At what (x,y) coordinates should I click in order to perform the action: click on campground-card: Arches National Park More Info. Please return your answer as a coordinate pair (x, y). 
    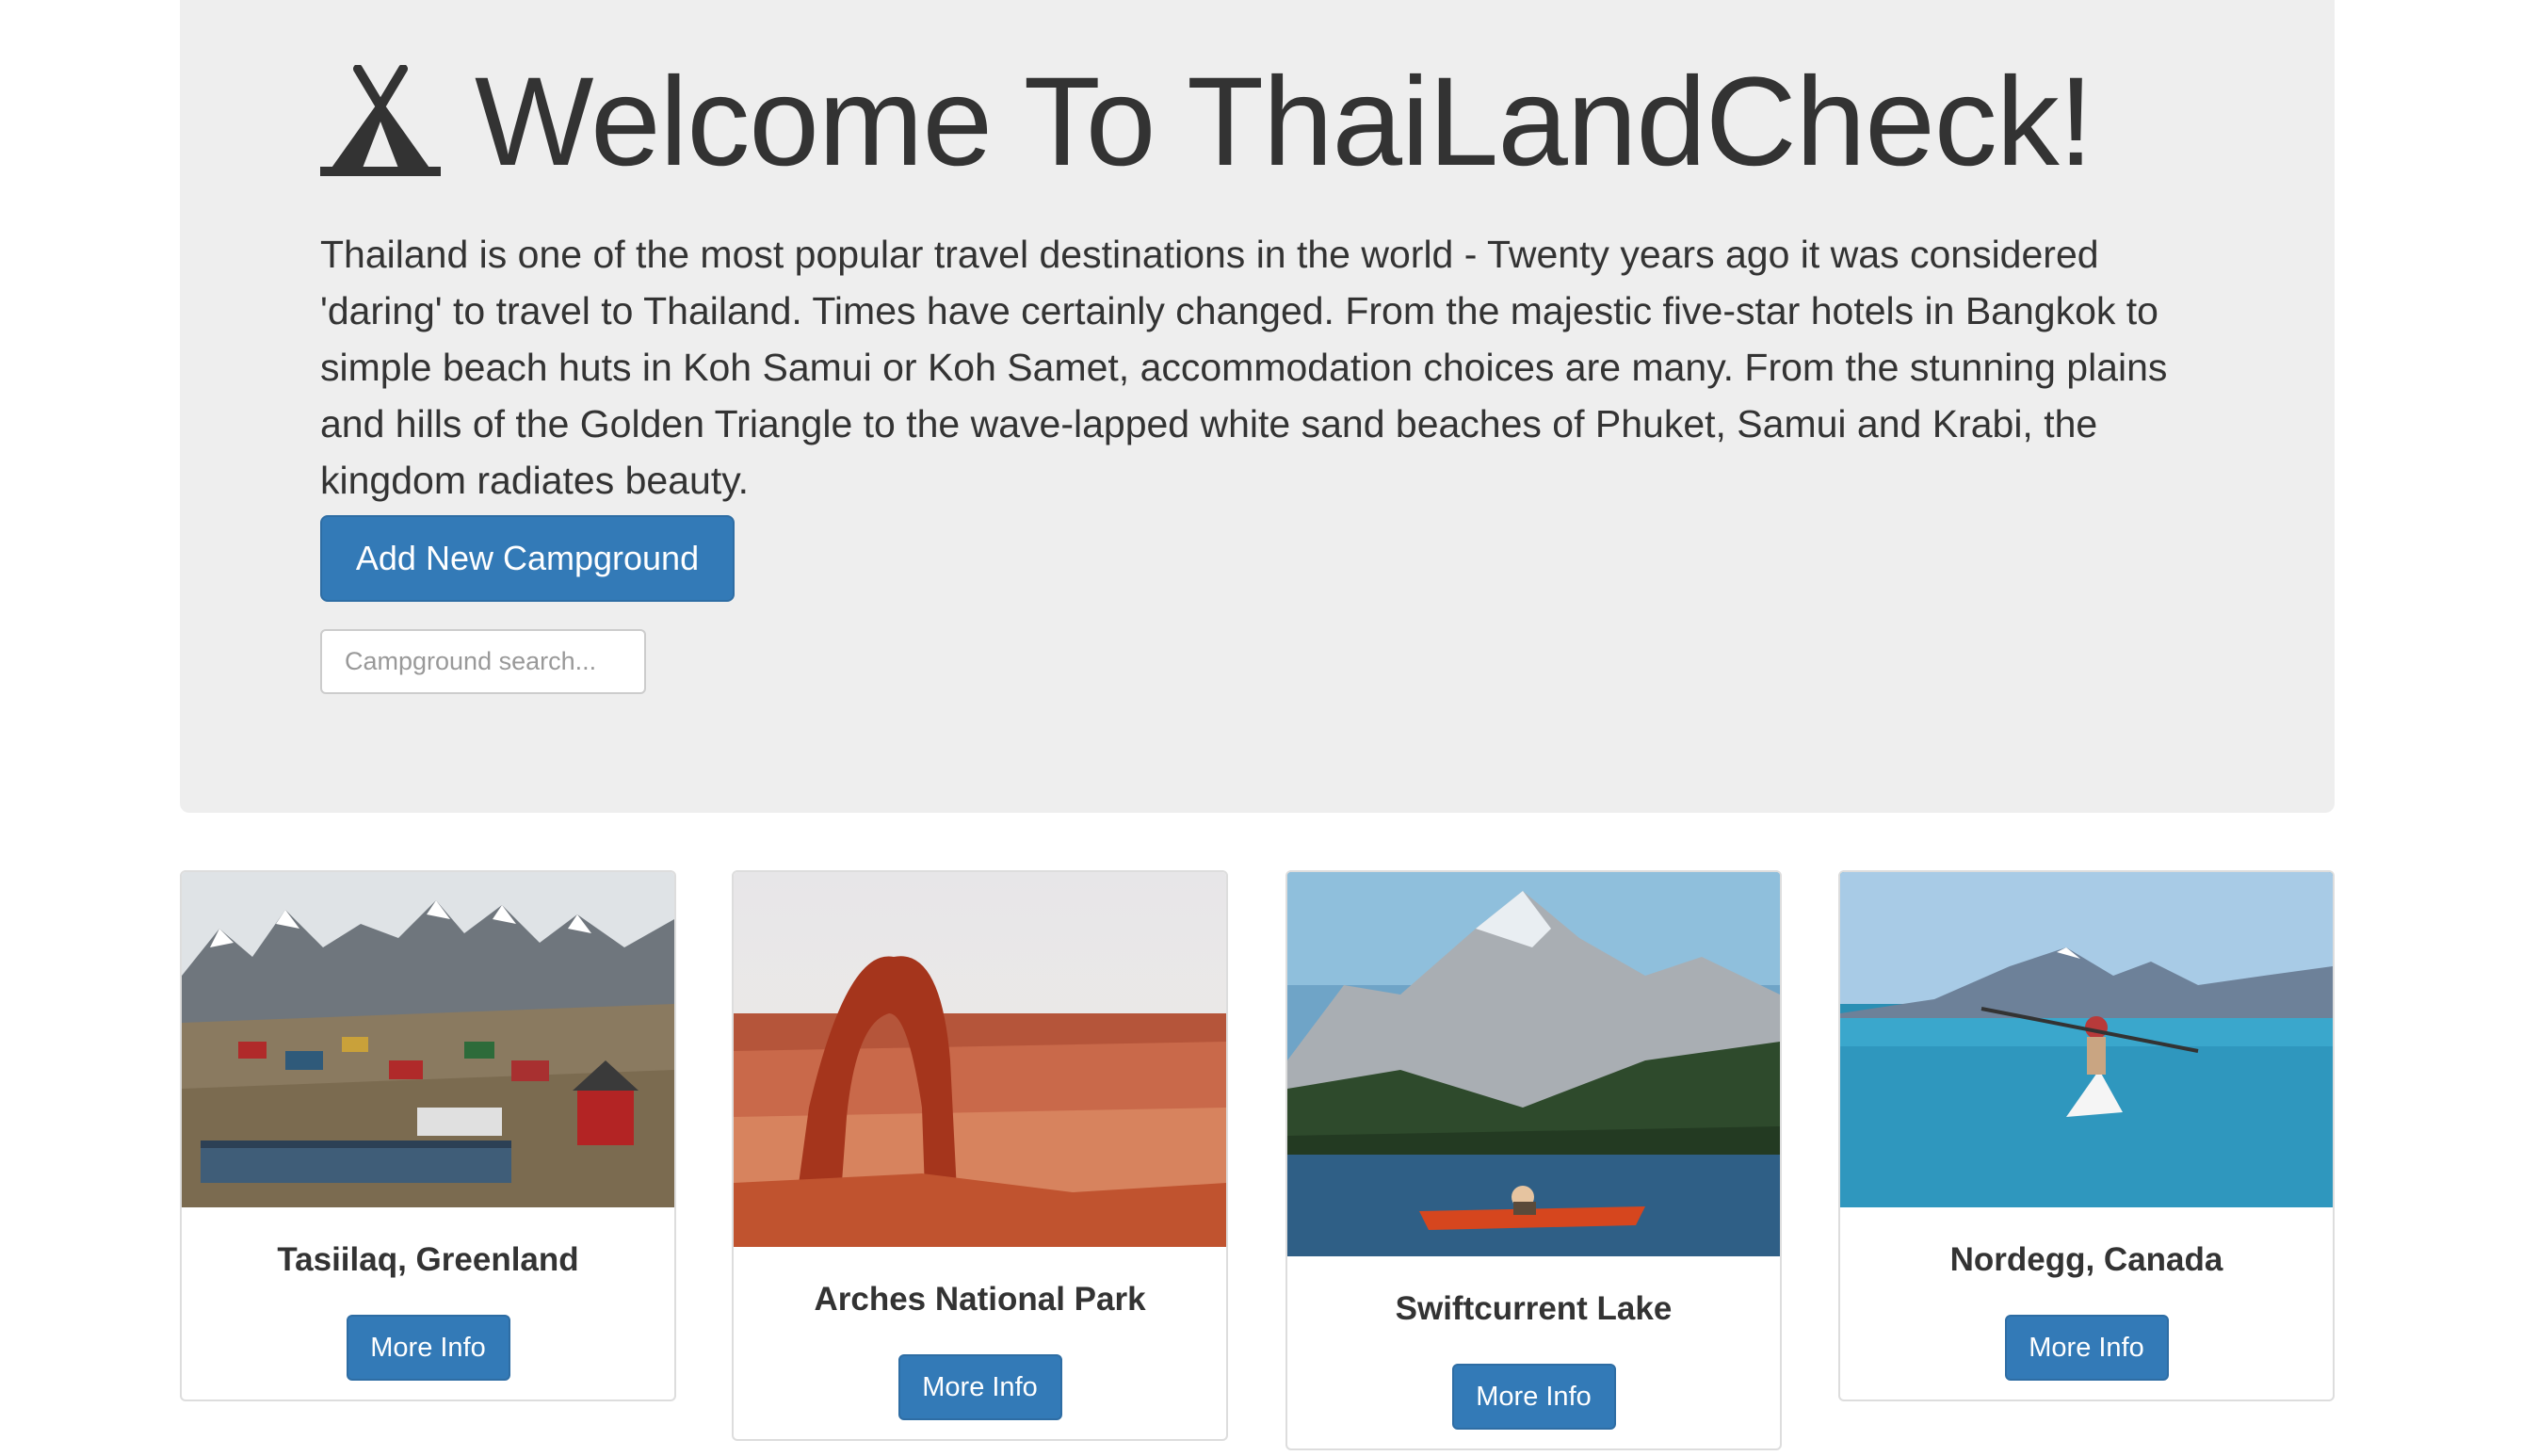
    Looking at the image, I should click on (980, 1155).